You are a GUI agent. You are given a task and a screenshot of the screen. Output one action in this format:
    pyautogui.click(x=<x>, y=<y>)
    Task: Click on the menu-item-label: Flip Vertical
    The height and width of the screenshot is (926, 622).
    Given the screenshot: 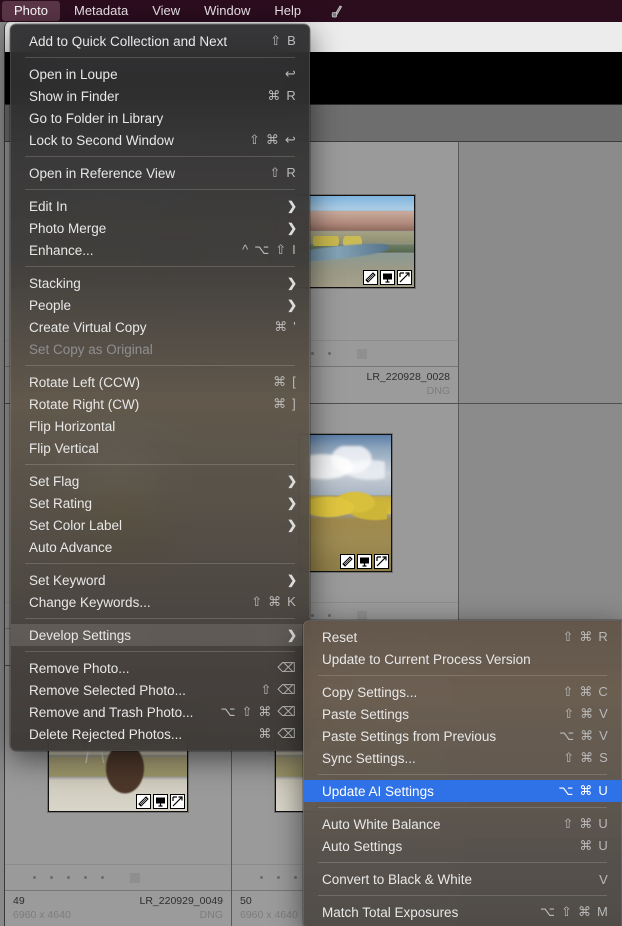 What is the action you would take?
    pyautogui.click(x=64, y=448)
    